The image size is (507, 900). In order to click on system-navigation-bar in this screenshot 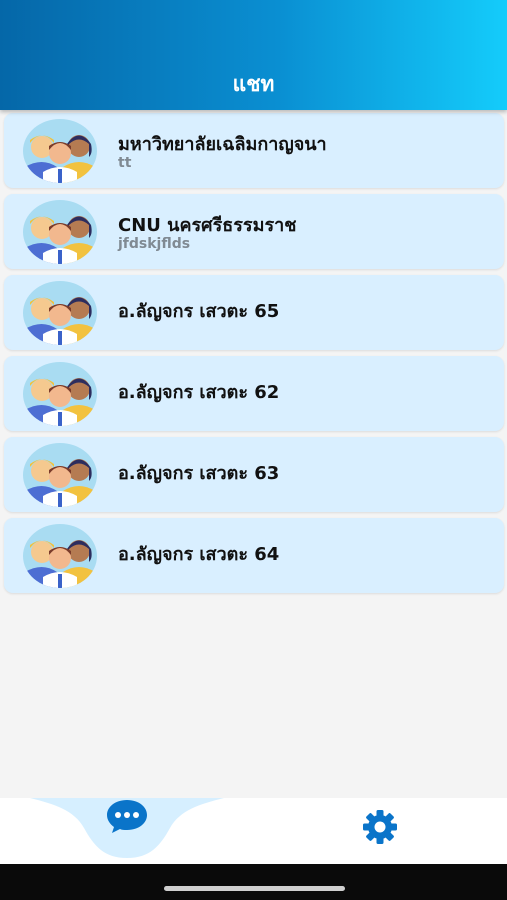, I will do `click(253, 882)`.